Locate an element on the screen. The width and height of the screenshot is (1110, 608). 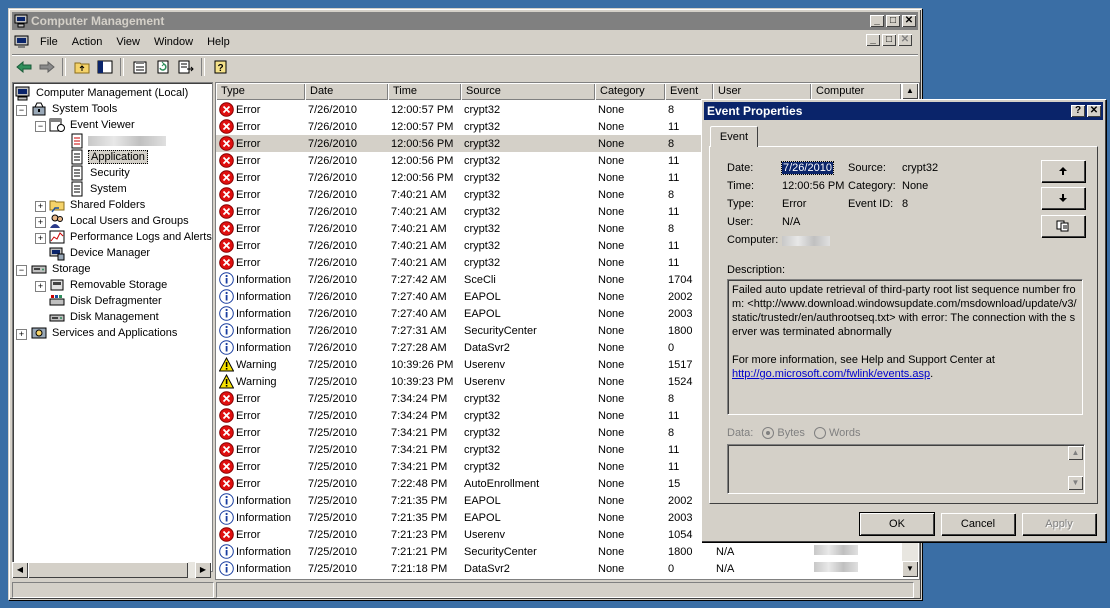
tree-item-application: Application is located at coordinates (108, 157).